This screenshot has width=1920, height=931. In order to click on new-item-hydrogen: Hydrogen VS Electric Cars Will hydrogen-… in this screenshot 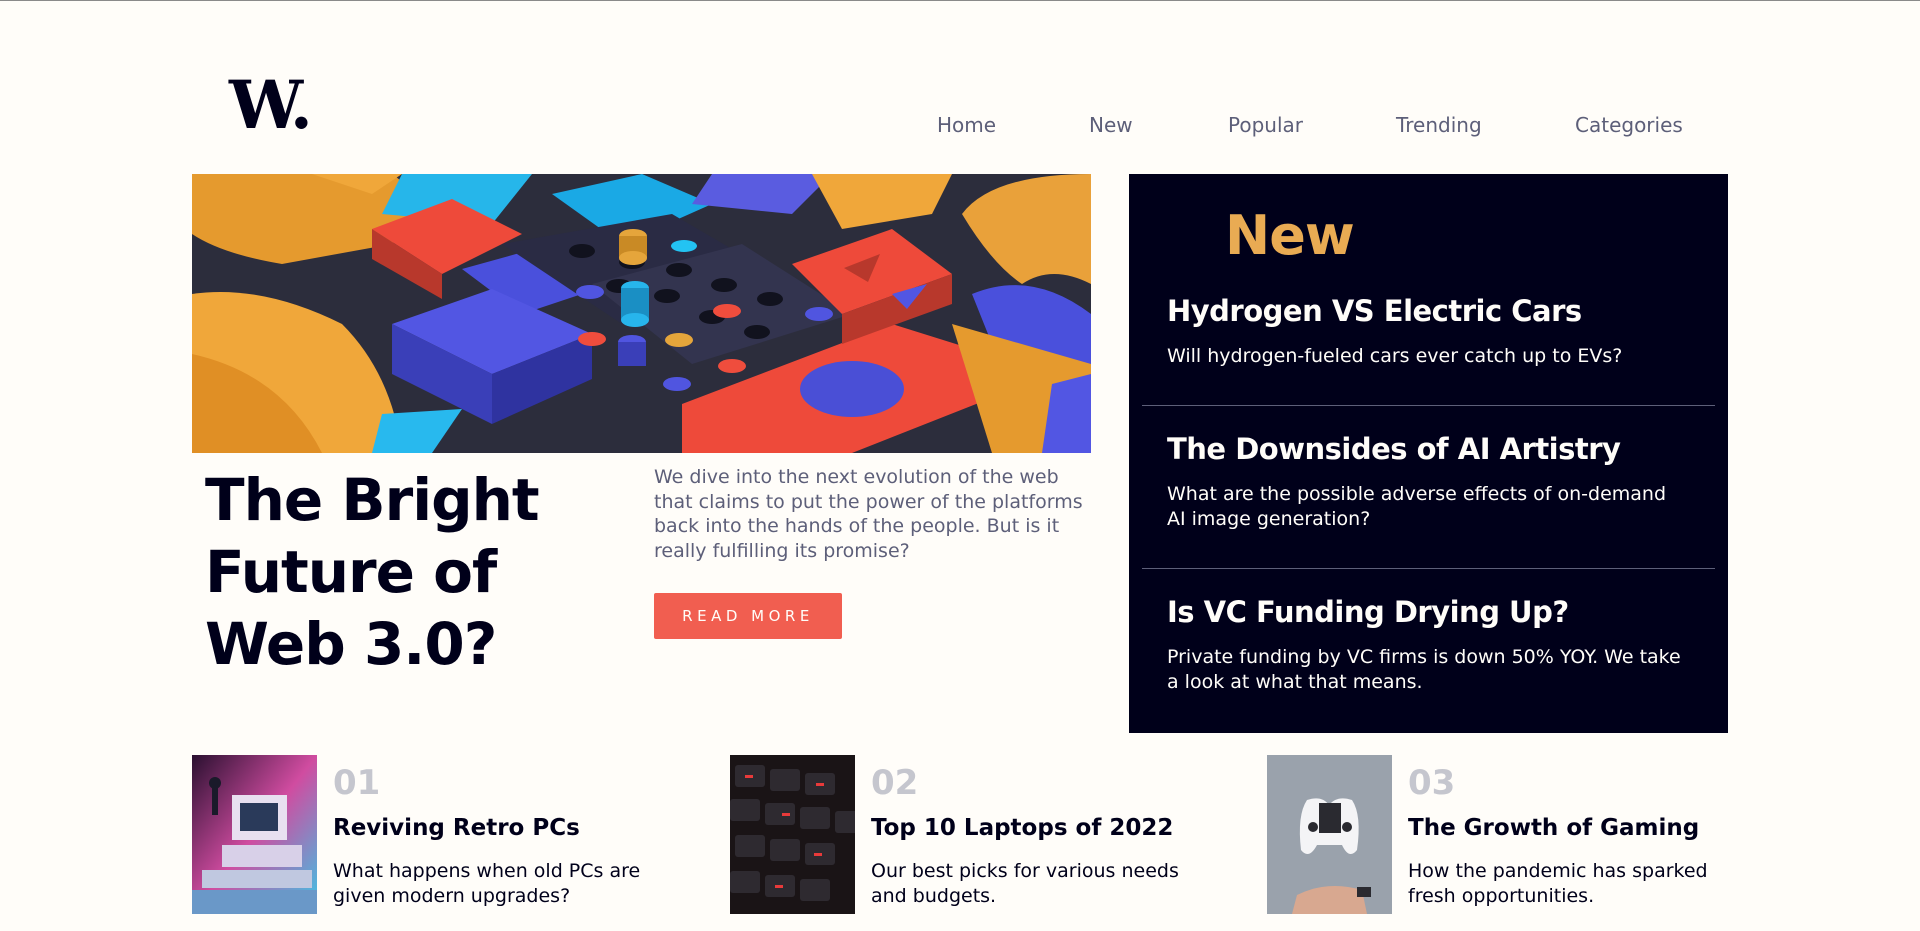, I will do `click(1427, 331)`.